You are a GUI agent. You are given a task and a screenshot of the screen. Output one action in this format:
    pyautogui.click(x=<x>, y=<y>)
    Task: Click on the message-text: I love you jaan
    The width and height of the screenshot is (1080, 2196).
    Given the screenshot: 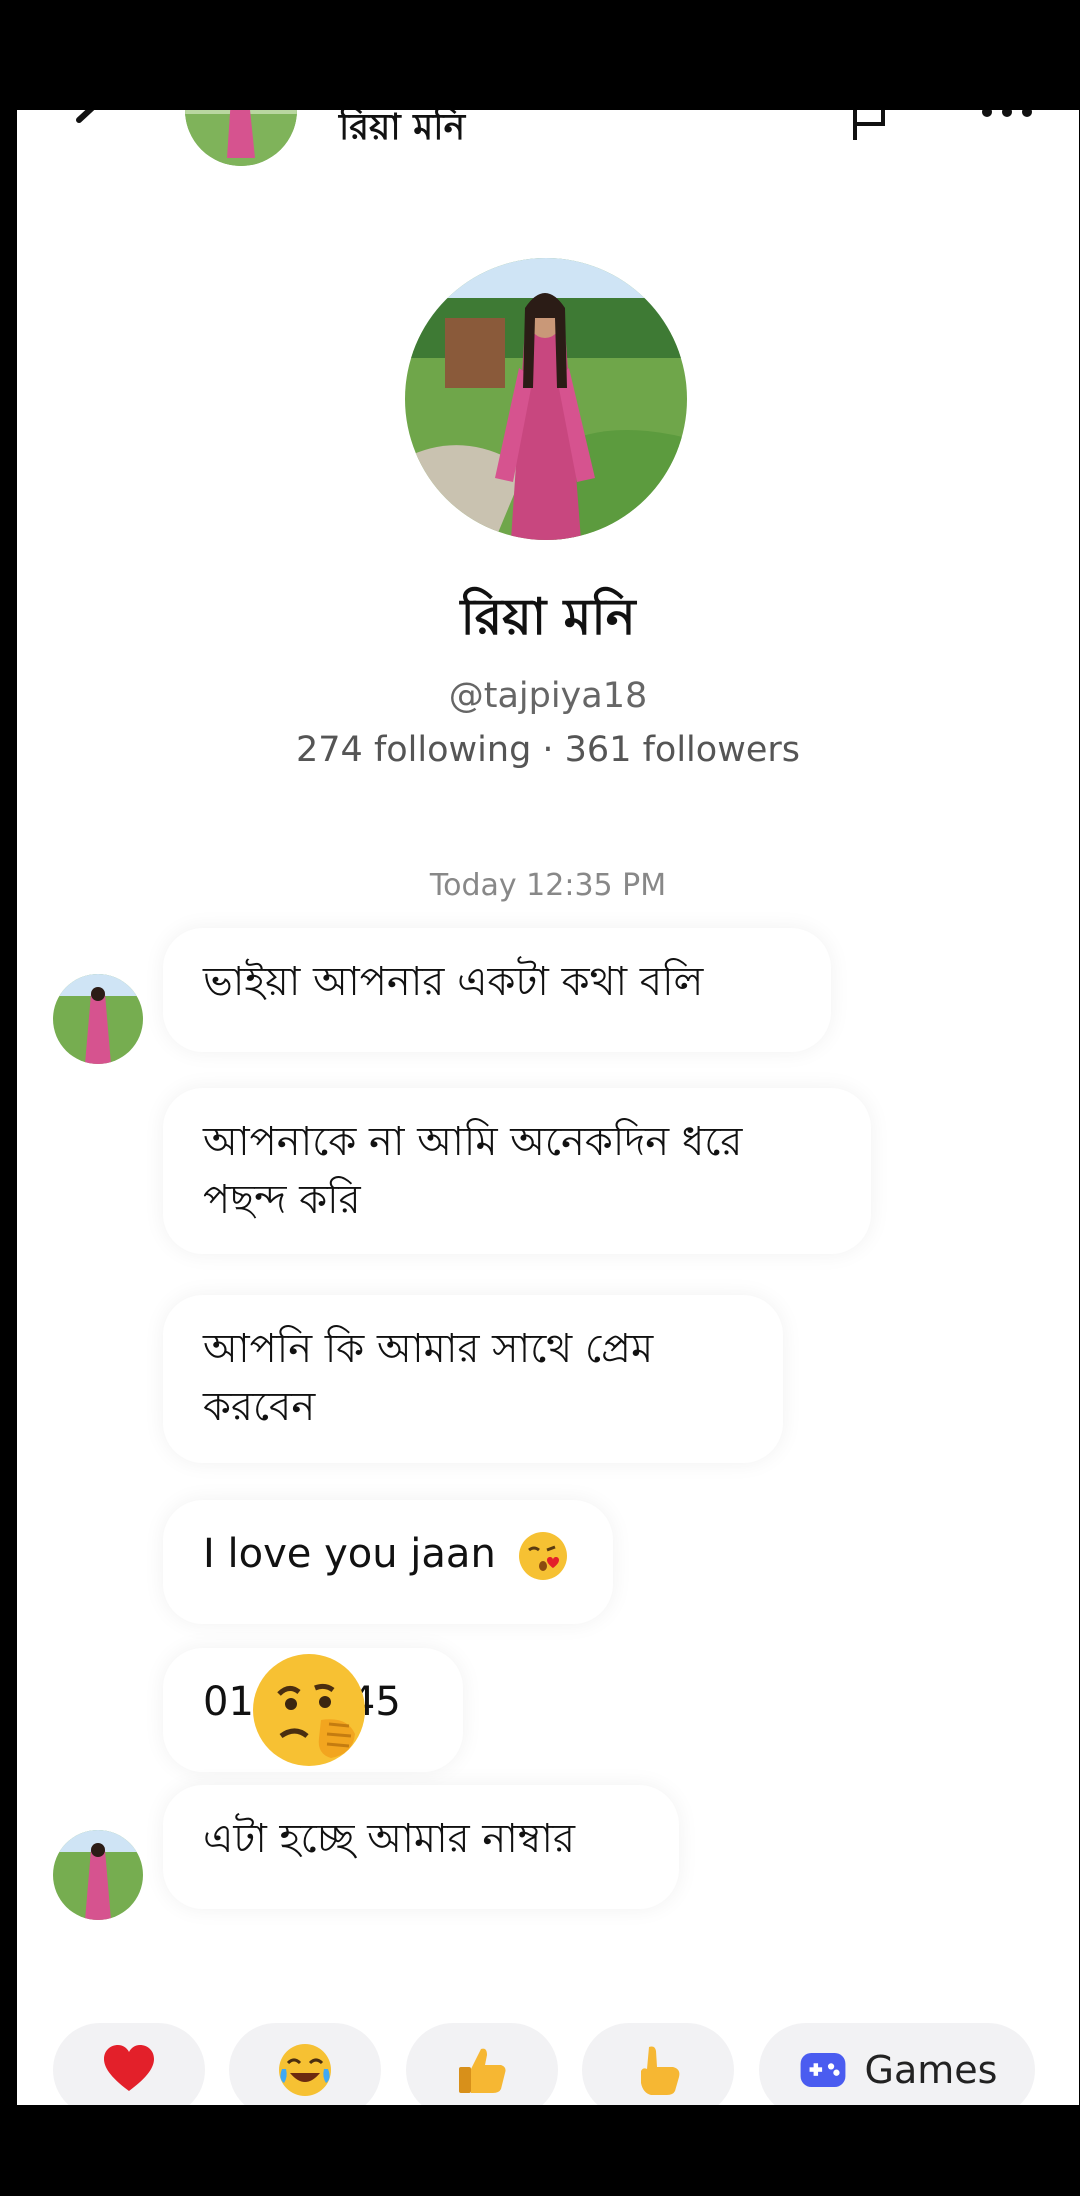 What is the action you would take?
    pyautogui.click(x=349, y=1554)
    